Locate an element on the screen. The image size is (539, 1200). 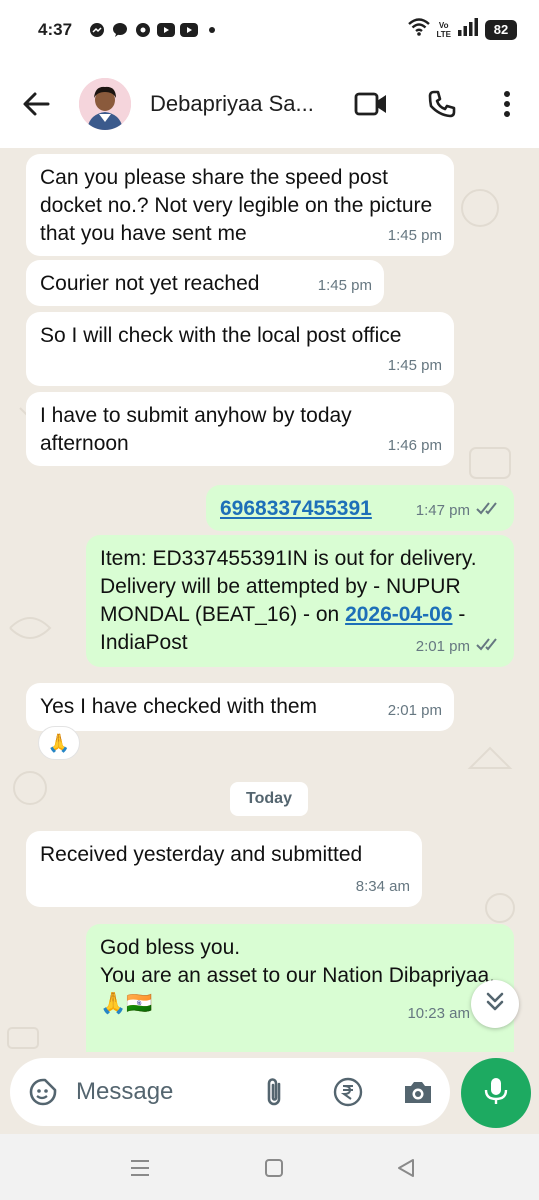
message-input is located at coordinates (161, 1092).